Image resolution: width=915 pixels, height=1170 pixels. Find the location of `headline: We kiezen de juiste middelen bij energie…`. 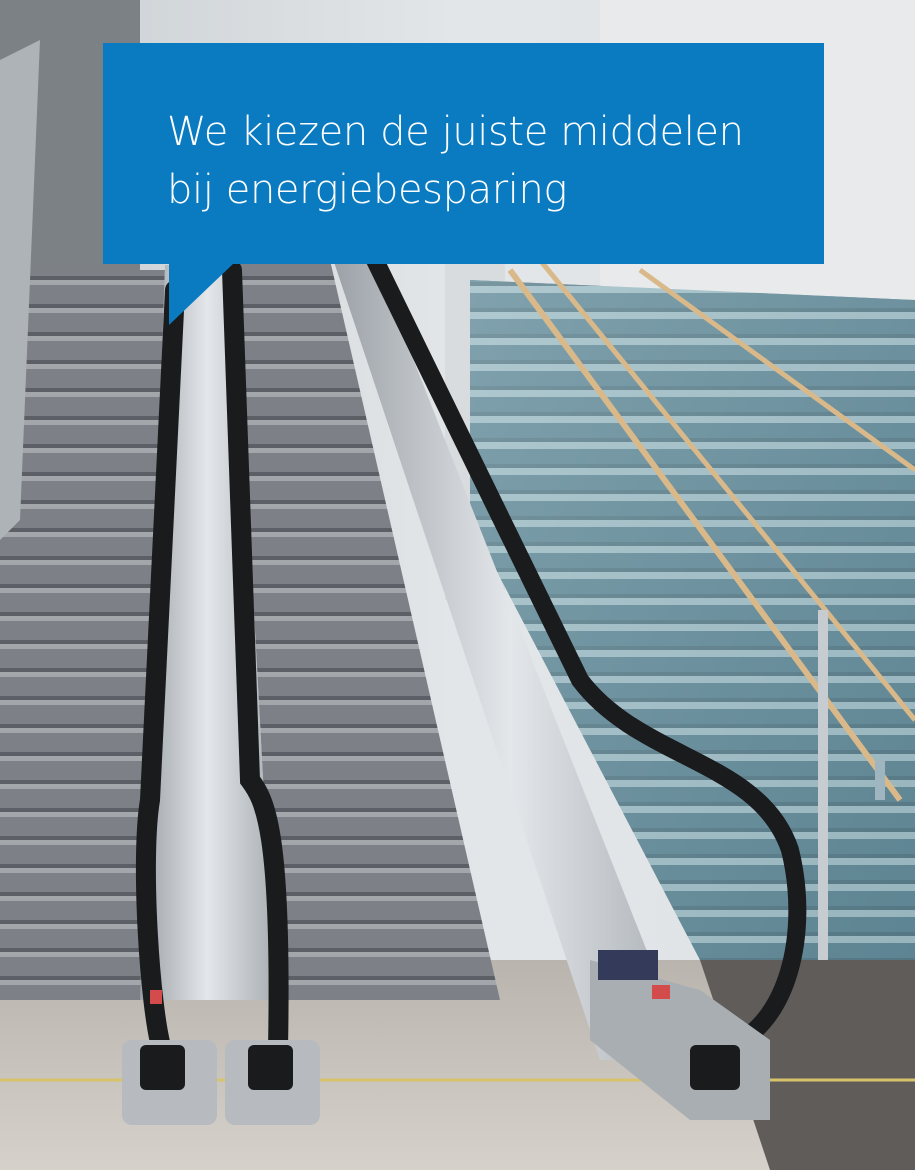

headline: We kiezen de juiste middelen bij energie… is located at coordinates (480, 161).